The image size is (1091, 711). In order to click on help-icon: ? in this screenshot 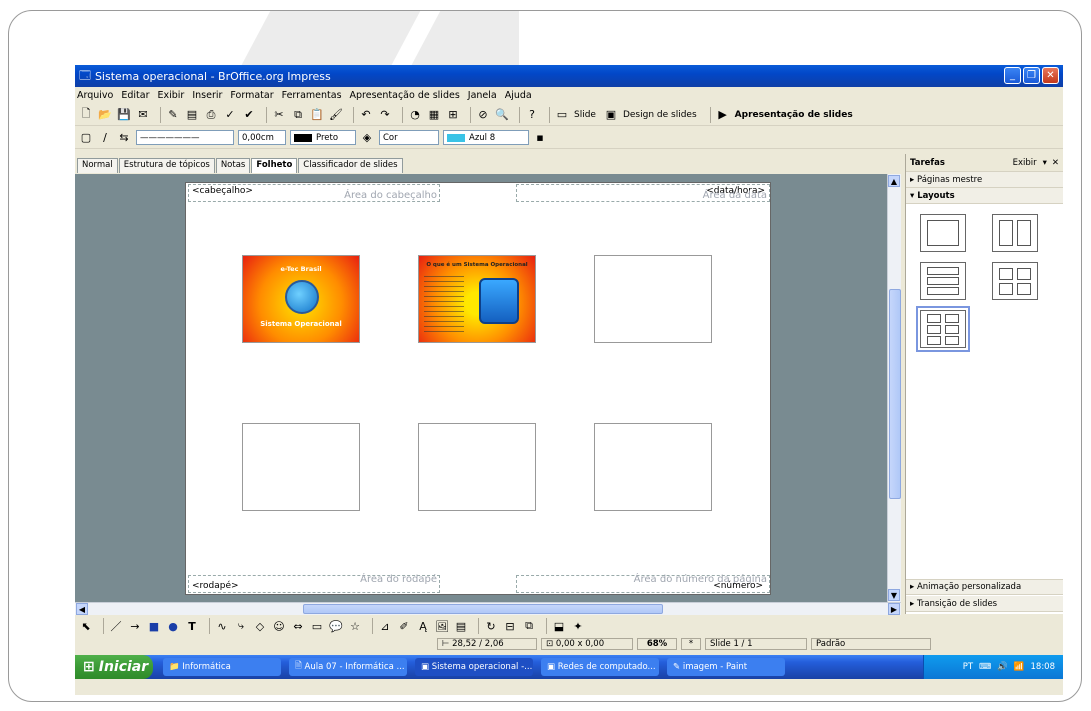, I will do `click(532, 115)`.